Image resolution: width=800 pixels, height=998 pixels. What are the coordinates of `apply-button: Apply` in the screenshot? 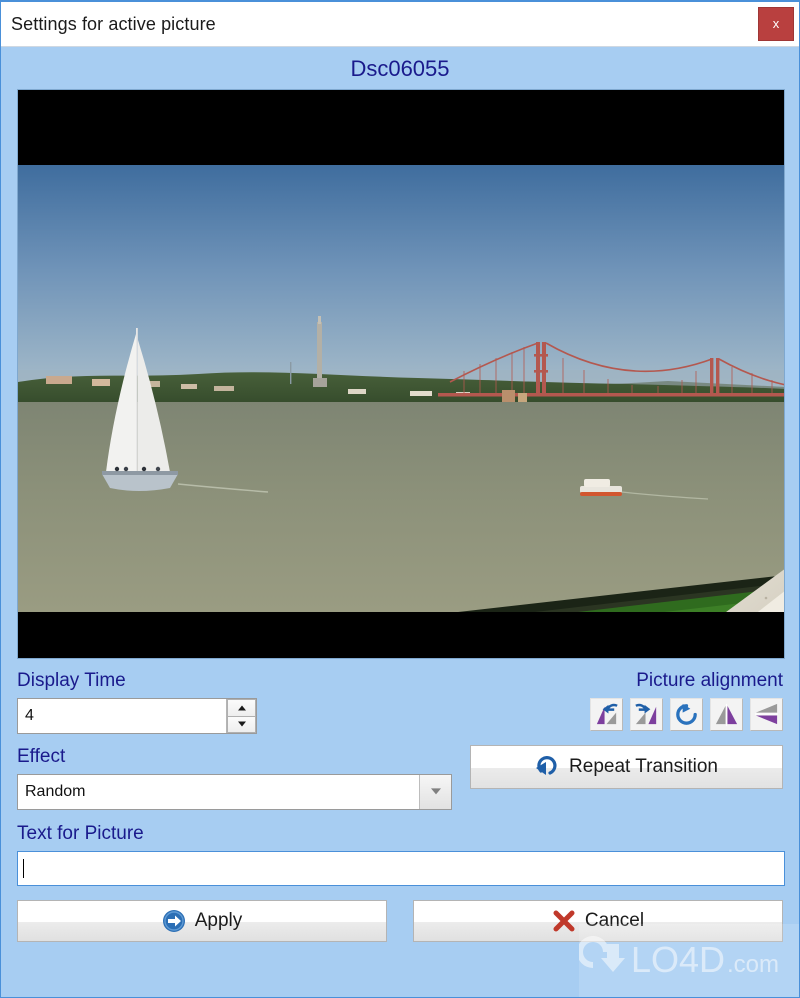 It's located at (202, 921).